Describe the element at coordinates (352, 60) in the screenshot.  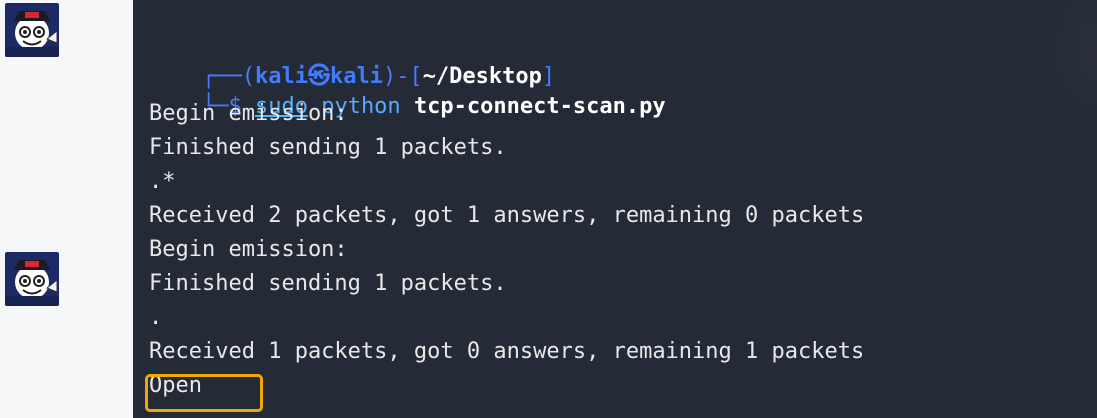
I see `prompt-line: ┌──(kali㉿kali)-[~/Desktop]` at that location.